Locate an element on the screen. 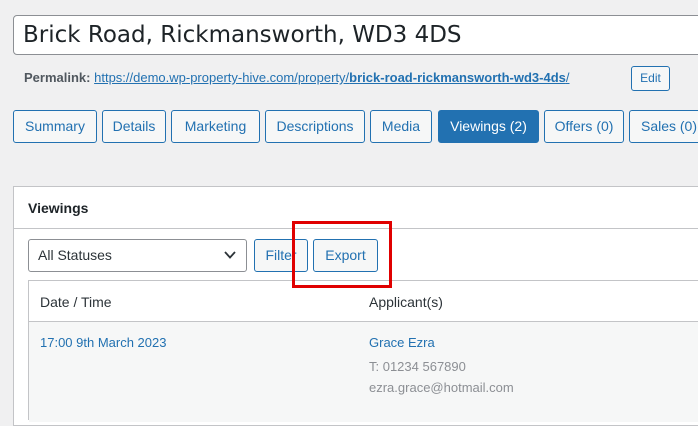 The height and width of the screenshot is (426, 698). permalink-trailing: / is located at coordinates (567, 77).